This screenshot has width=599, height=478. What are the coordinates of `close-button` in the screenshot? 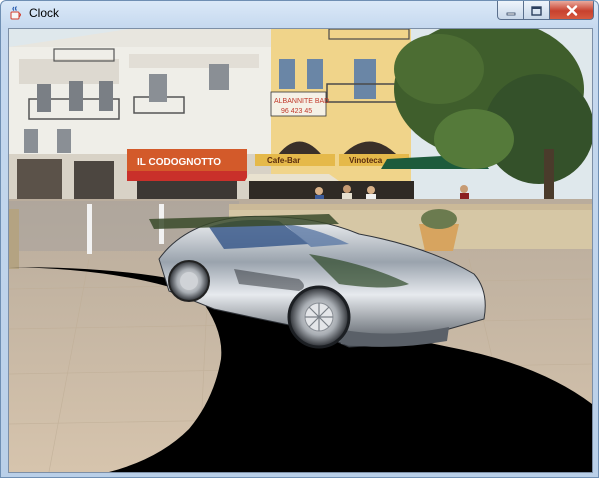 It's located at (572, 10).